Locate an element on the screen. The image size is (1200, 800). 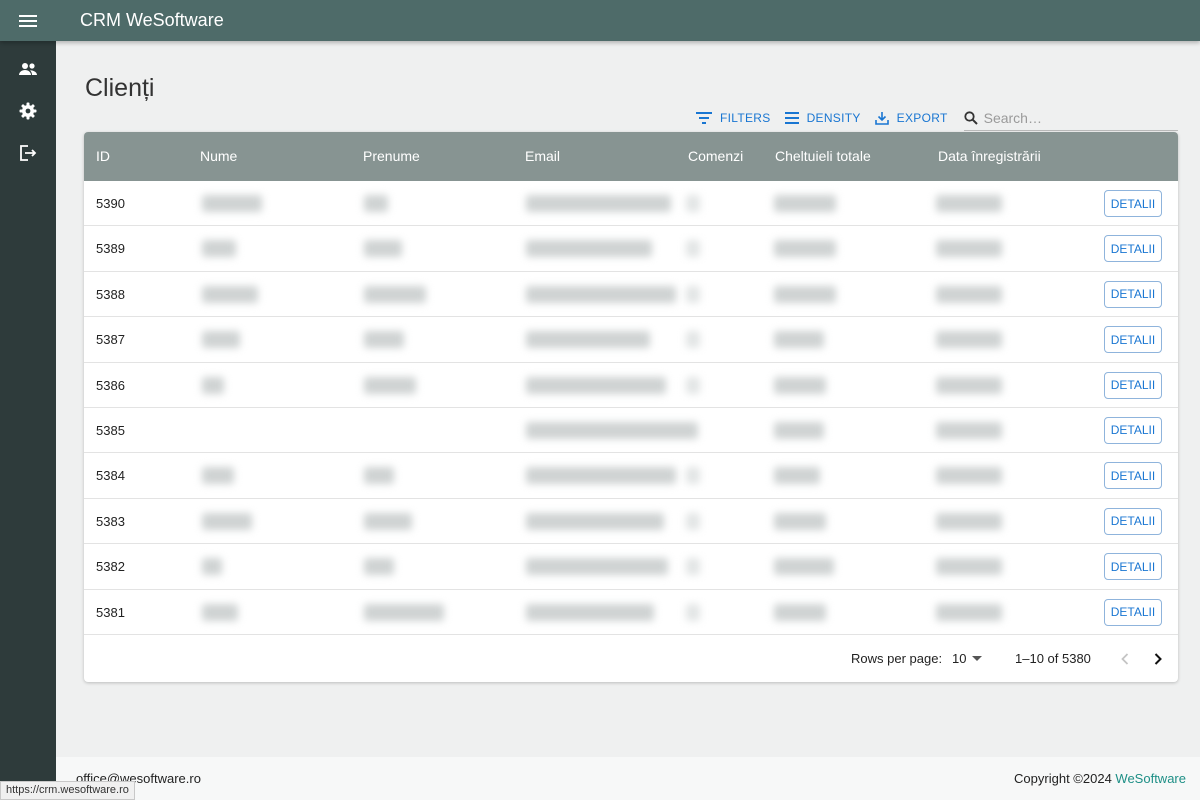
column-header-prenume: Prenume is located at coordinates (391, 156).